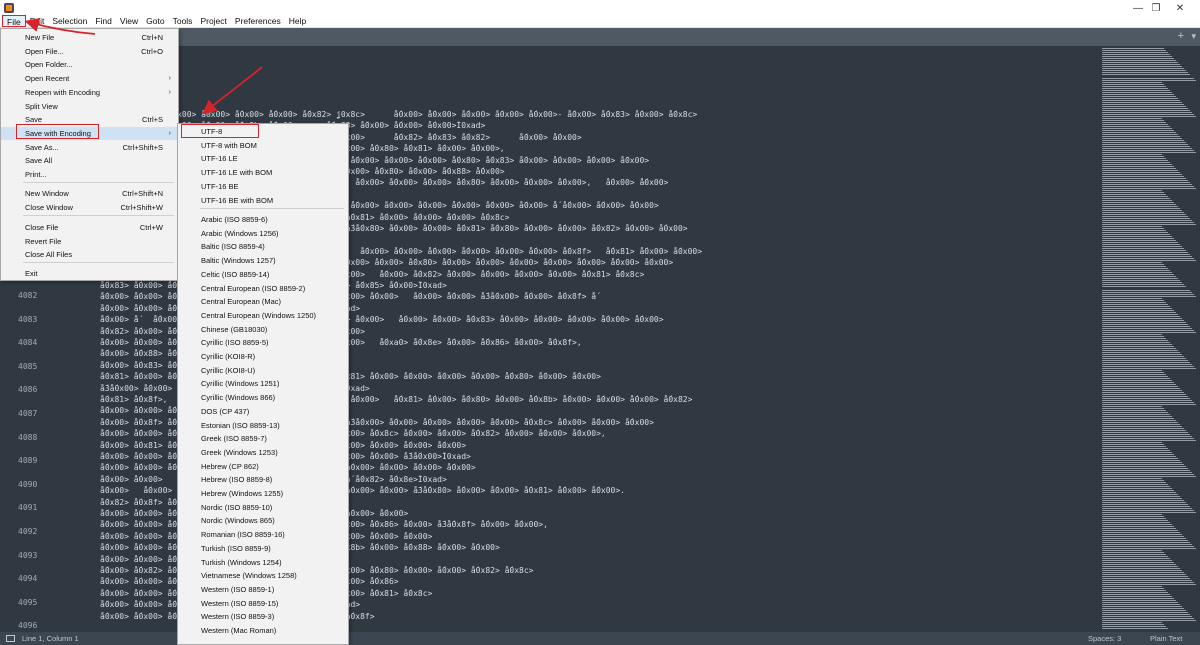 The height and width of the screenshot is (645, 1200). Describe the element at coordinates (242, 493) in the screenshot. I see `encoding-option-label: Hebrew (Windows 1255)` at that location.